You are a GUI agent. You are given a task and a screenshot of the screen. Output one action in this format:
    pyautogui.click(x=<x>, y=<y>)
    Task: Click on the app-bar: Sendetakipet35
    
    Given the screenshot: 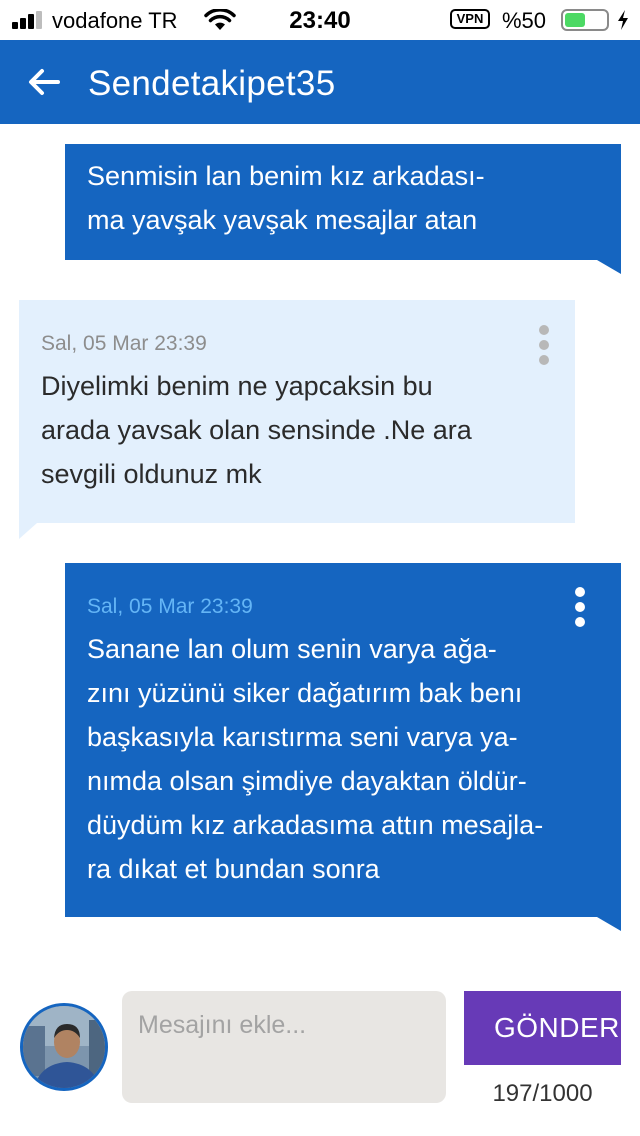 What is the action you would take?
    pyautogui.click(x=320, y=82)
    